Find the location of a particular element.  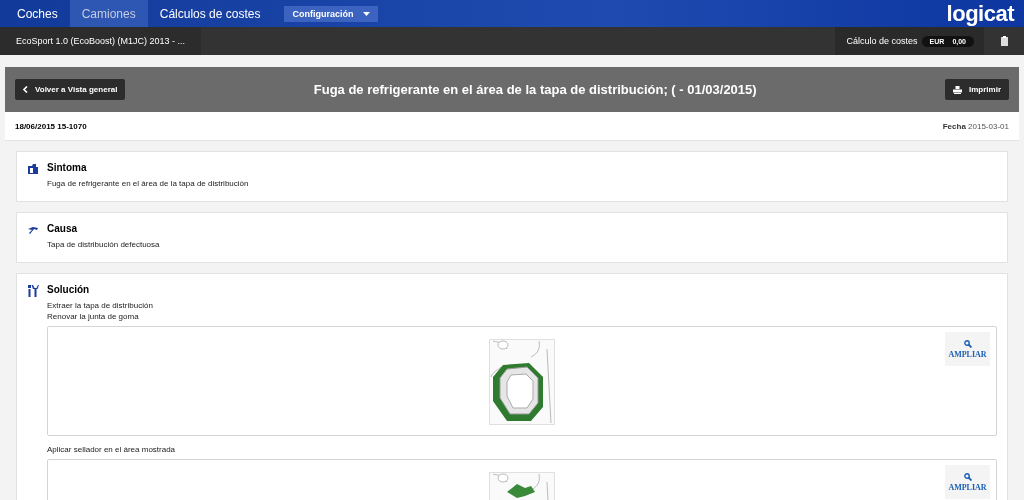

section-text: Aplicar sellador en el área mostrada is located at coordinates (112, 449).